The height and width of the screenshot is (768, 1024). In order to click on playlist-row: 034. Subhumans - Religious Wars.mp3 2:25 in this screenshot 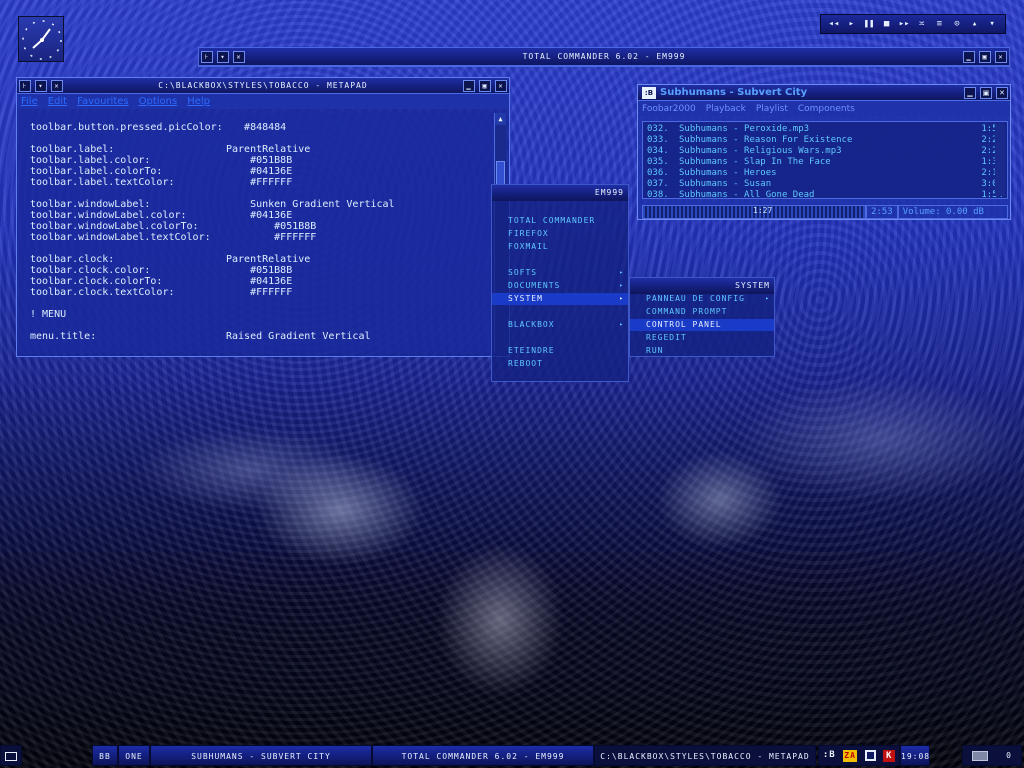, I will do `click(825, 151)`.